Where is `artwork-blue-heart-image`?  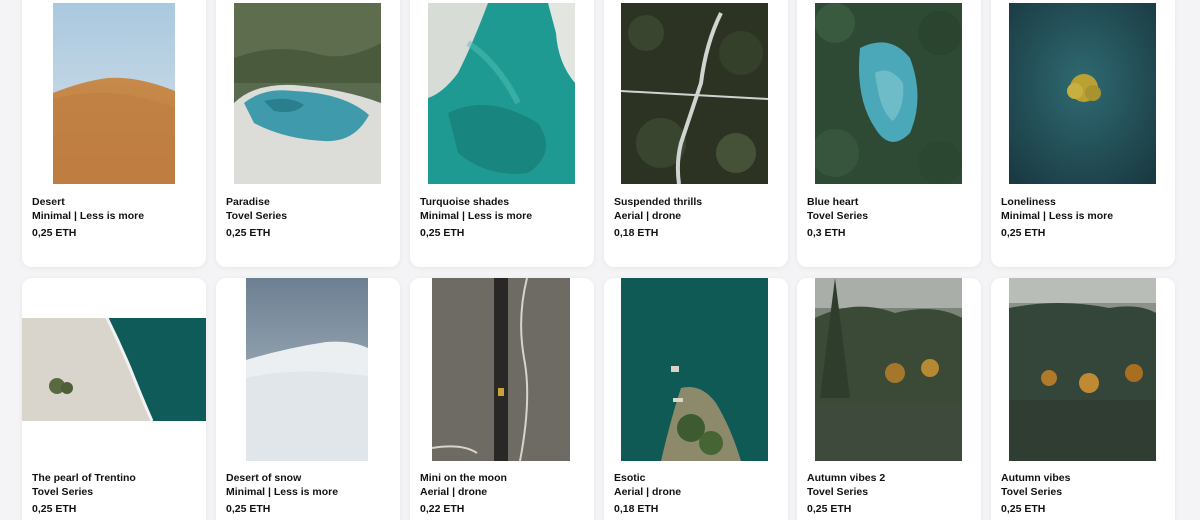
artwork-blue-heart-image is located at coordinates (888, 93).